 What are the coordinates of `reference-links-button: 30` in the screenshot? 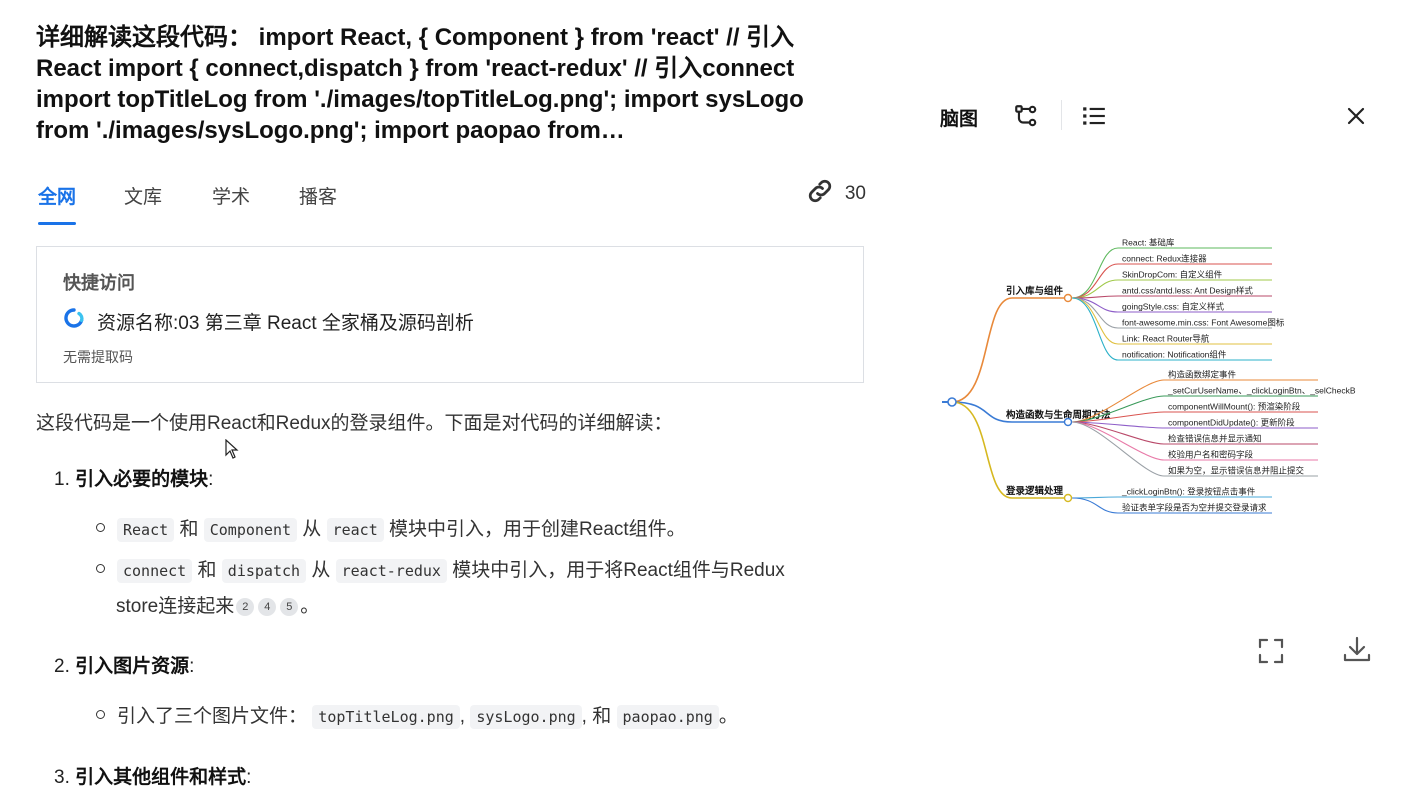 It's located at (835, 194).